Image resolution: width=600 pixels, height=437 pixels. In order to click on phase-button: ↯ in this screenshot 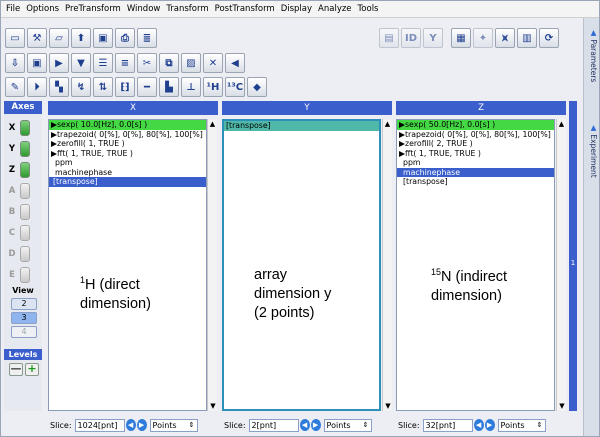, I will do `click(81, 87)`.